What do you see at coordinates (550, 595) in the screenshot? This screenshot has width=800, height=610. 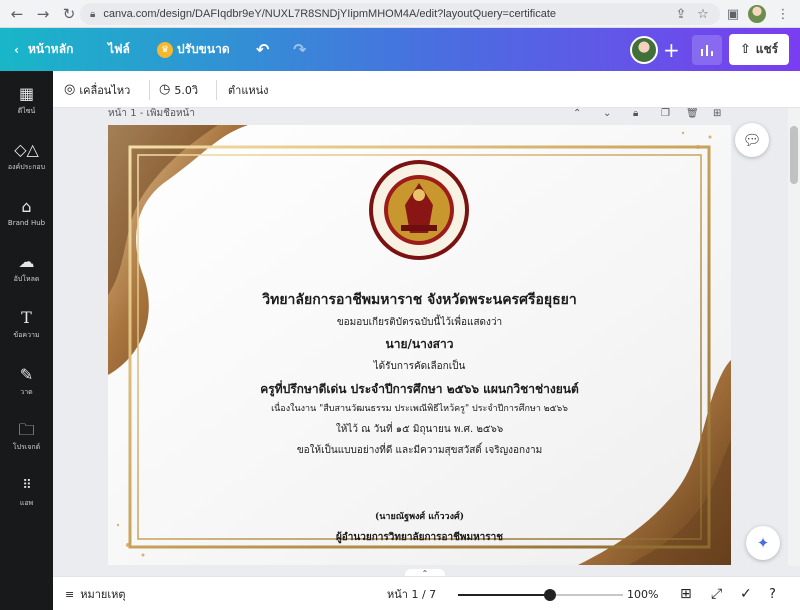 I see `zoom-slider-handle` at bounding box center [550, 595].